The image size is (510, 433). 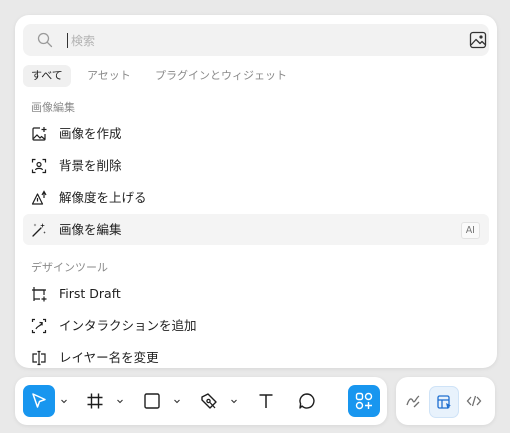 What do you see at coordinates (109, 357) in the screenshot?
I see `menu-item-label: レイヤー名を変更` at bounding box center [109, 357].